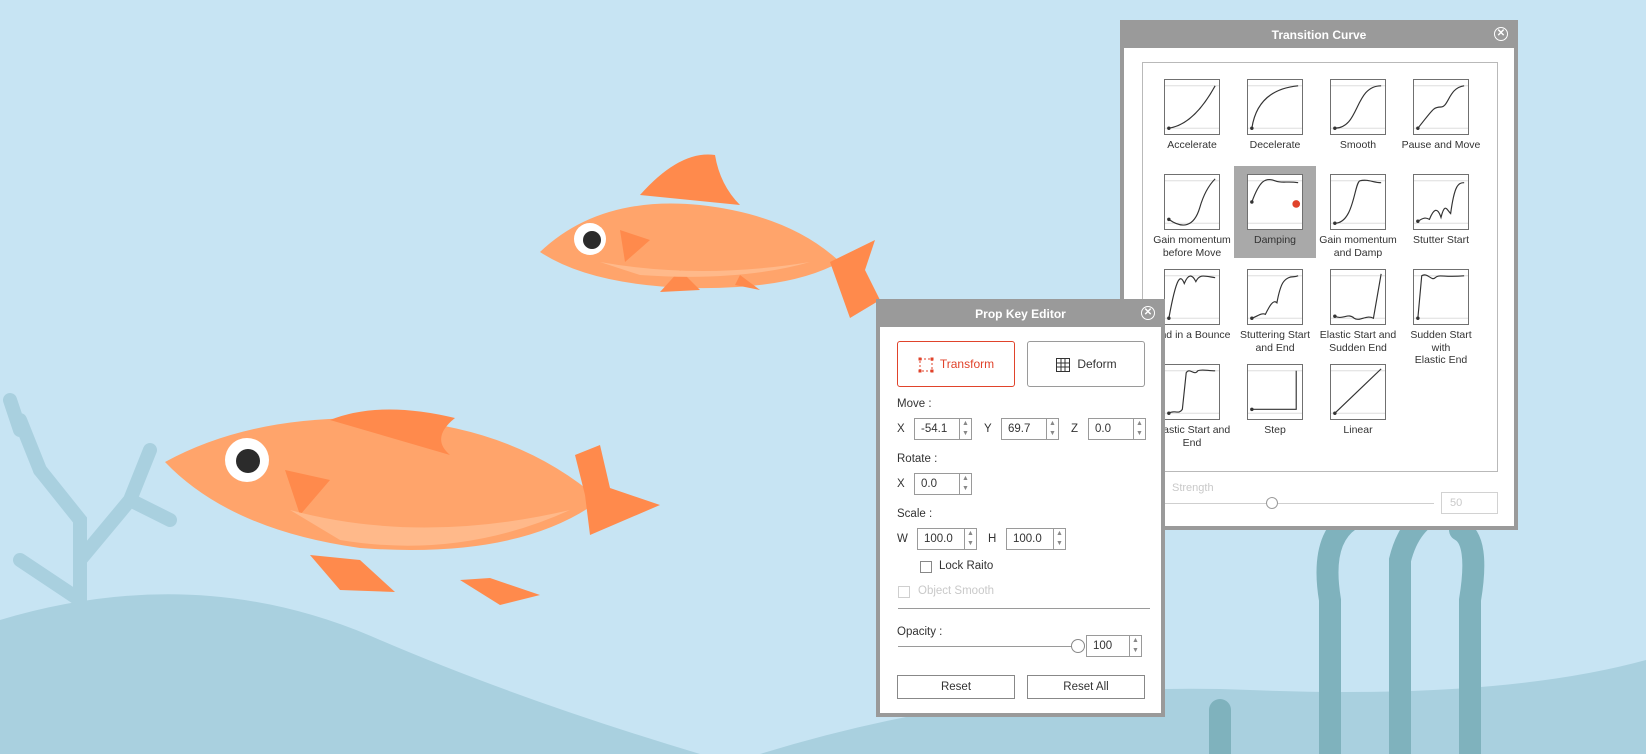 The height and width of the screenshot is (754, 1646). What do you see at coordinates (1299, 503) in the screenshot?
I see `strength-slider-track` at bounding box center [1299, 503].